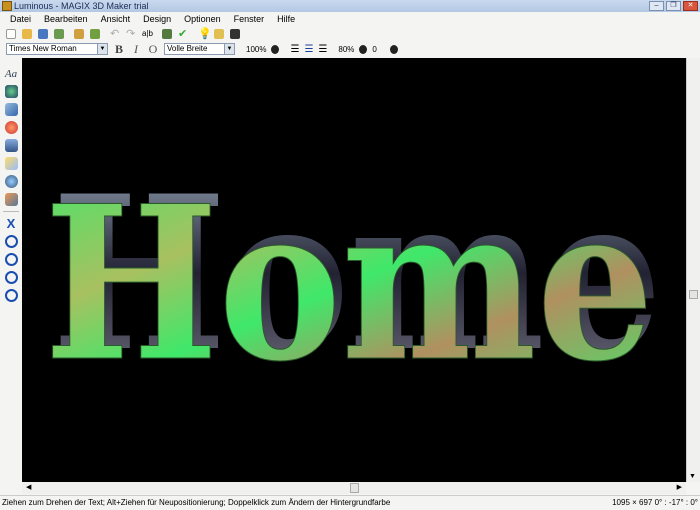  Describe the element at coordinates (679, 487) in the screenshot. I see `scroll-right-icon: ▶` at that location.